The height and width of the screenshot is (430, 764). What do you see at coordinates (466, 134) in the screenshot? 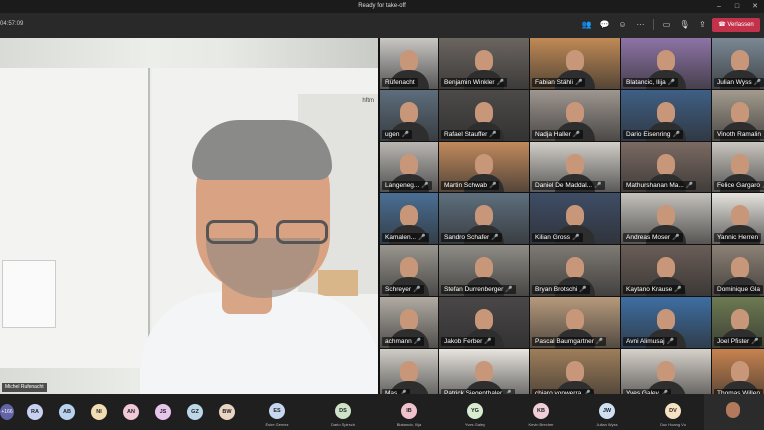
I see `participant-name: Rafael Stauffer` at bounding box center [466, 134].